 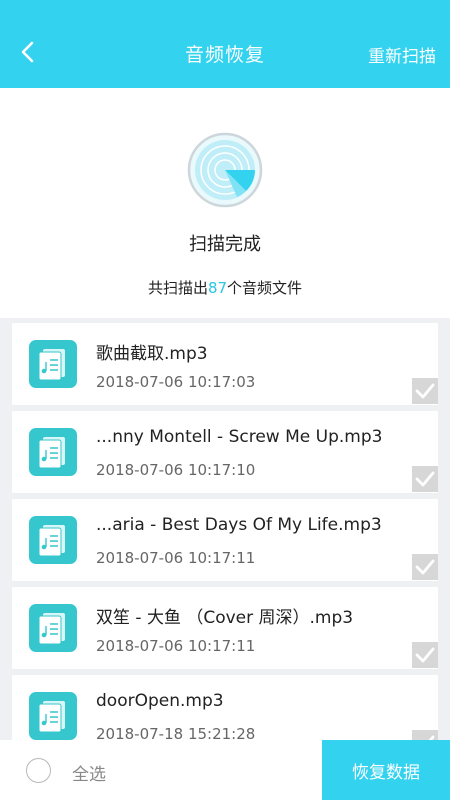 What do you see at coordinates (225, 618) in the screenshot?
I see `file-name: 双笙 - 大鱼 （Cover 周深）.mp3` at bounding box center [225, 618].